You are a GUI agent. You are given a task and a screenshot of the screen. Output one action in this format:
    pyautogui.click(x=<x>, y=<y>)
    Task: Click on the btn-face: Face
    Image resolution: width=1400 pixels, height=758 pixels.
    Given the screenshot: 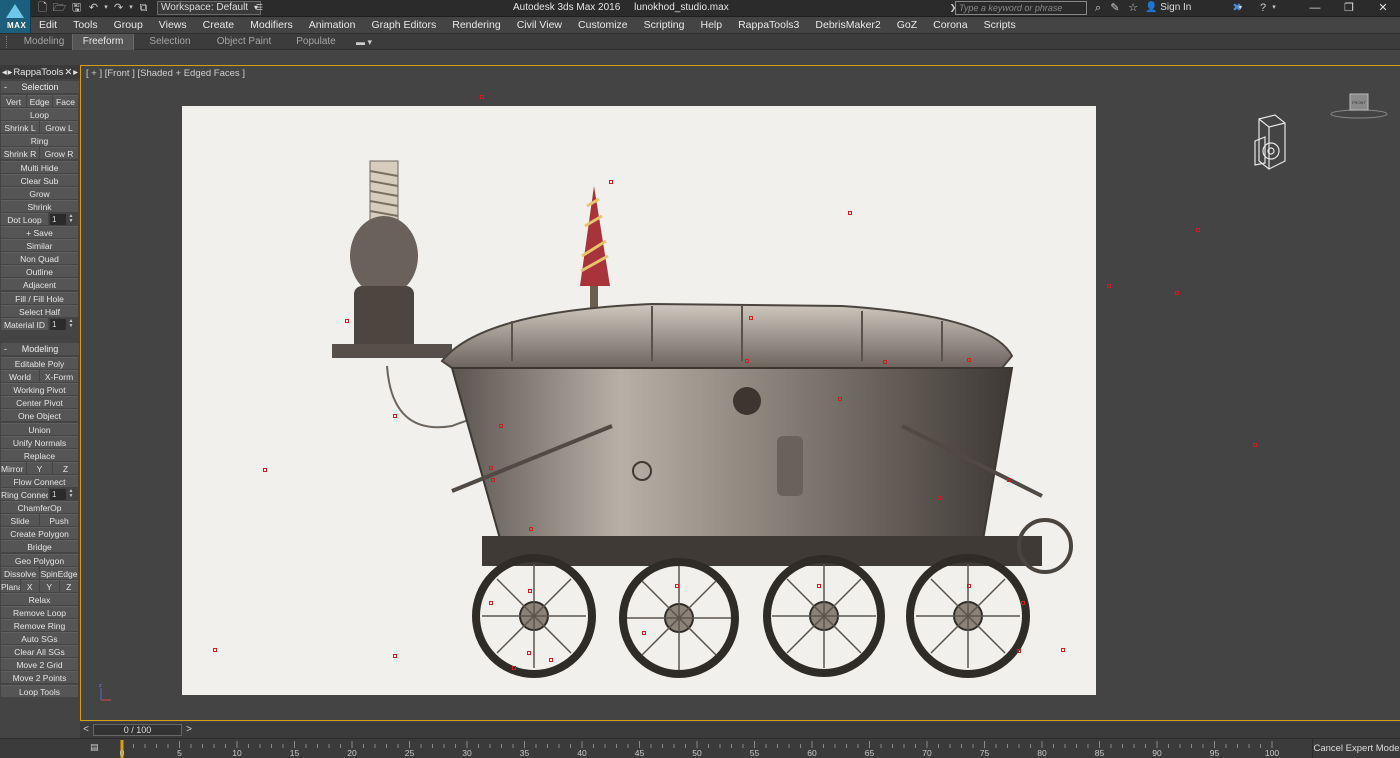 What is the action you would take?
    pyautogui.click(x=65, y=101)
    